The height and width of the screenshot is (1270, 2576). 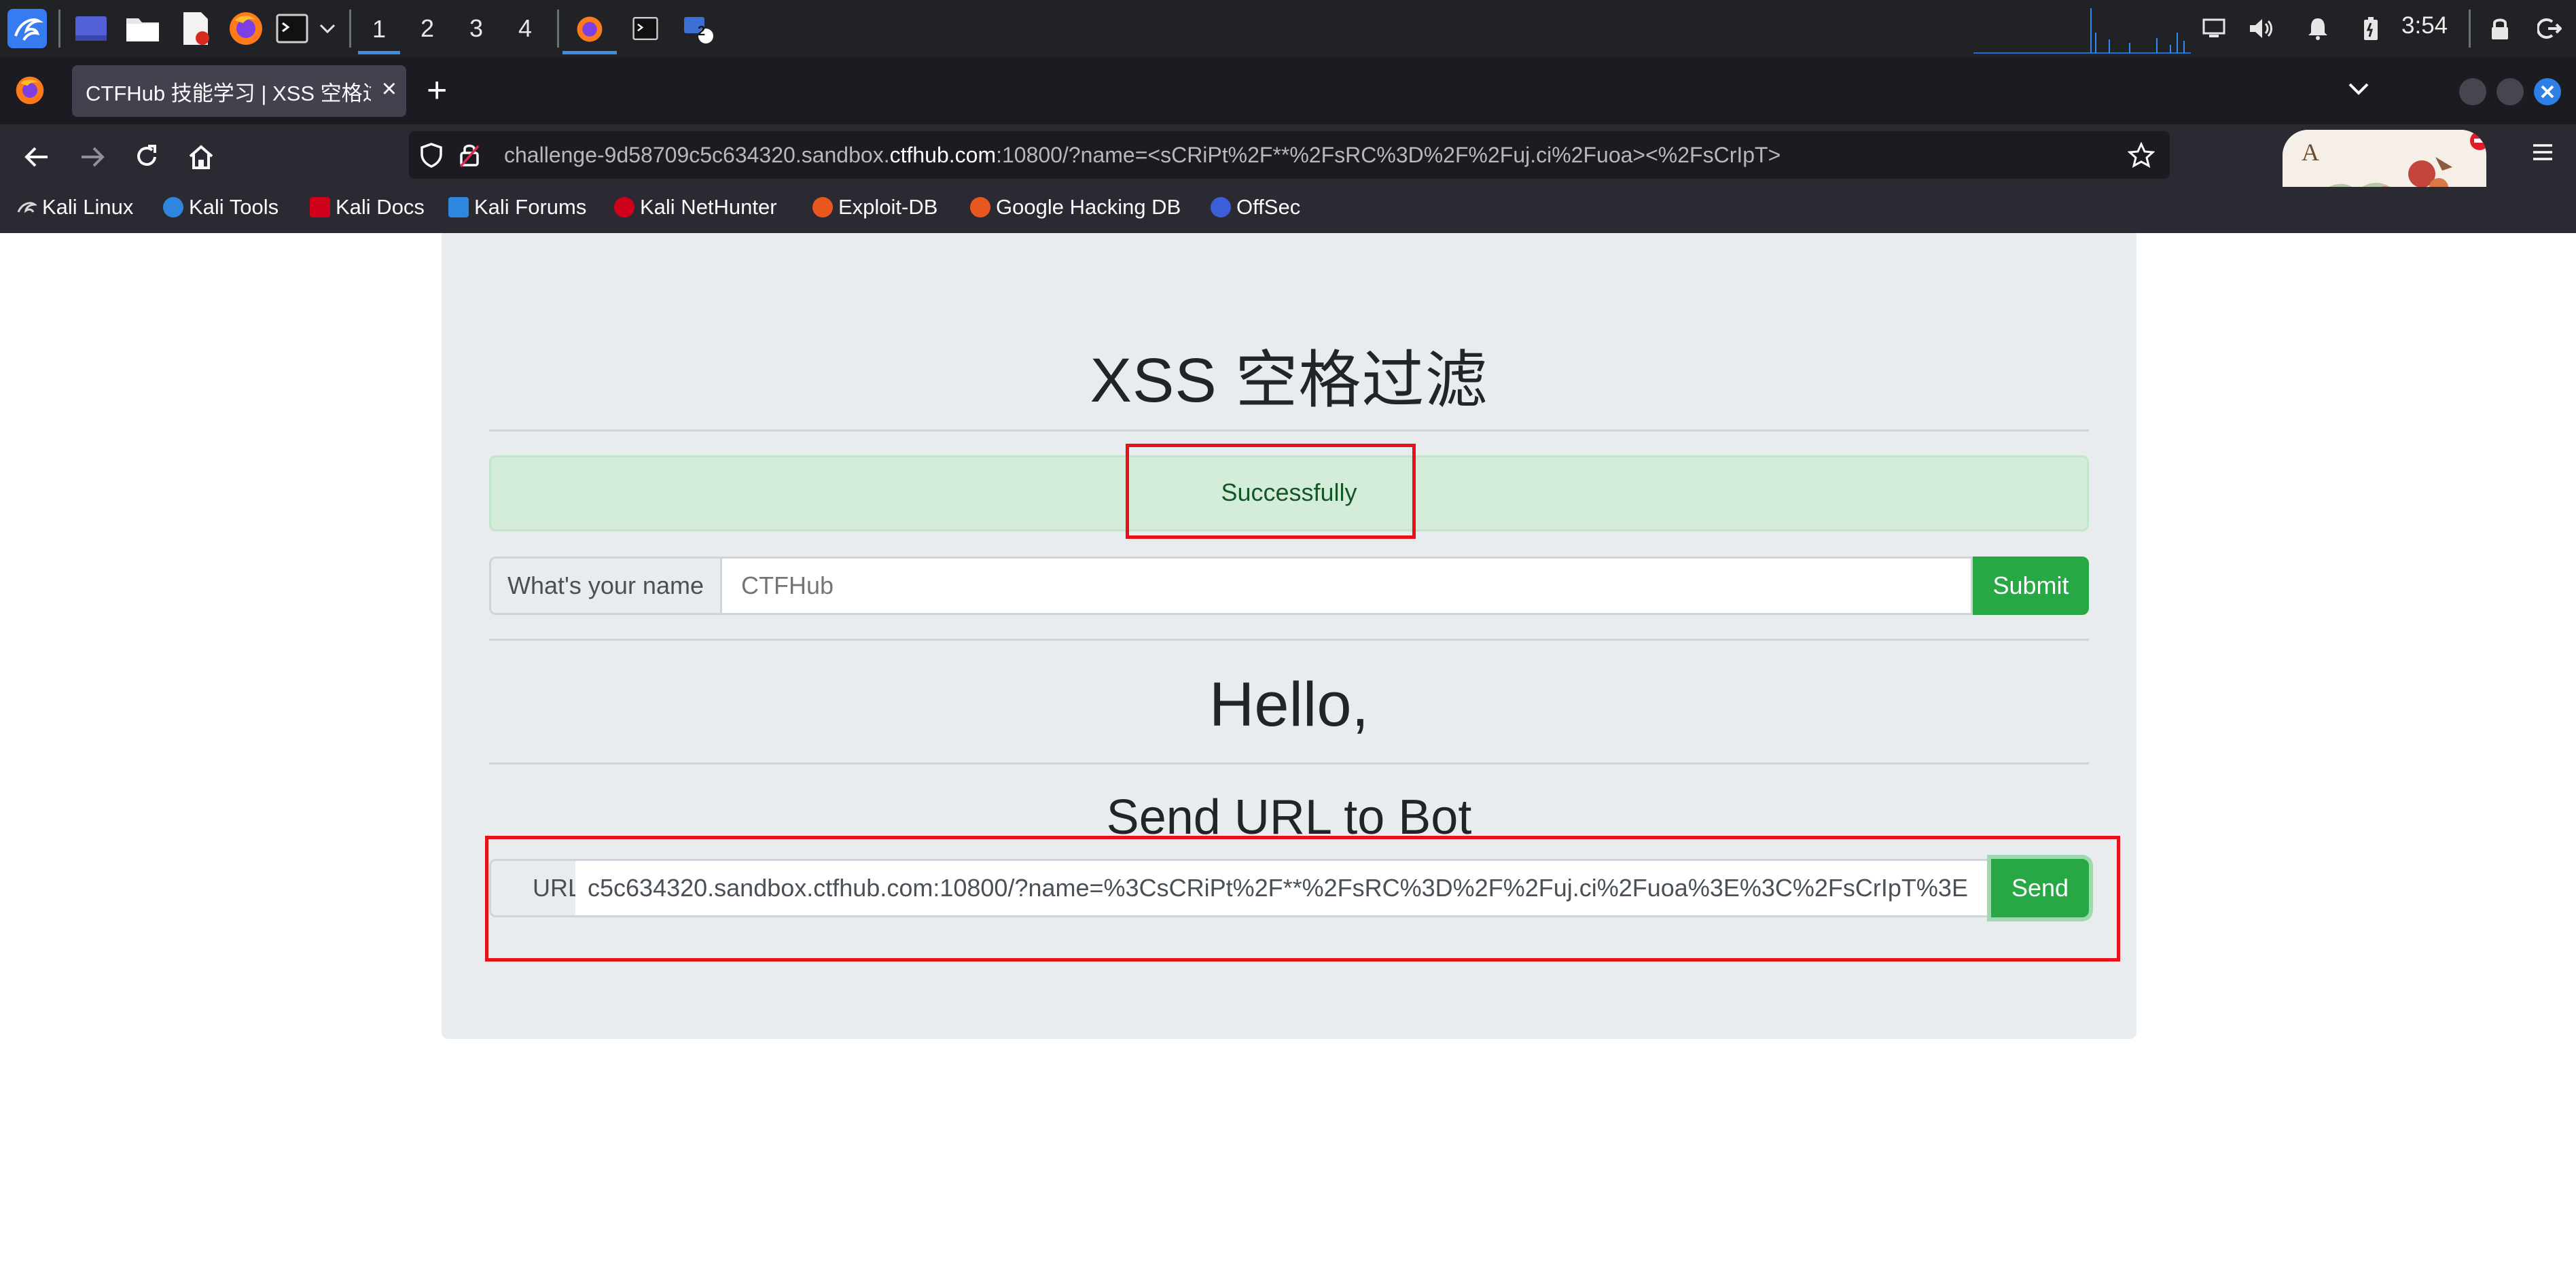 What do you see at coordinates (142, 28) in the screenshot?
I see `file-manager-icon` at bounding box center [142, 28].